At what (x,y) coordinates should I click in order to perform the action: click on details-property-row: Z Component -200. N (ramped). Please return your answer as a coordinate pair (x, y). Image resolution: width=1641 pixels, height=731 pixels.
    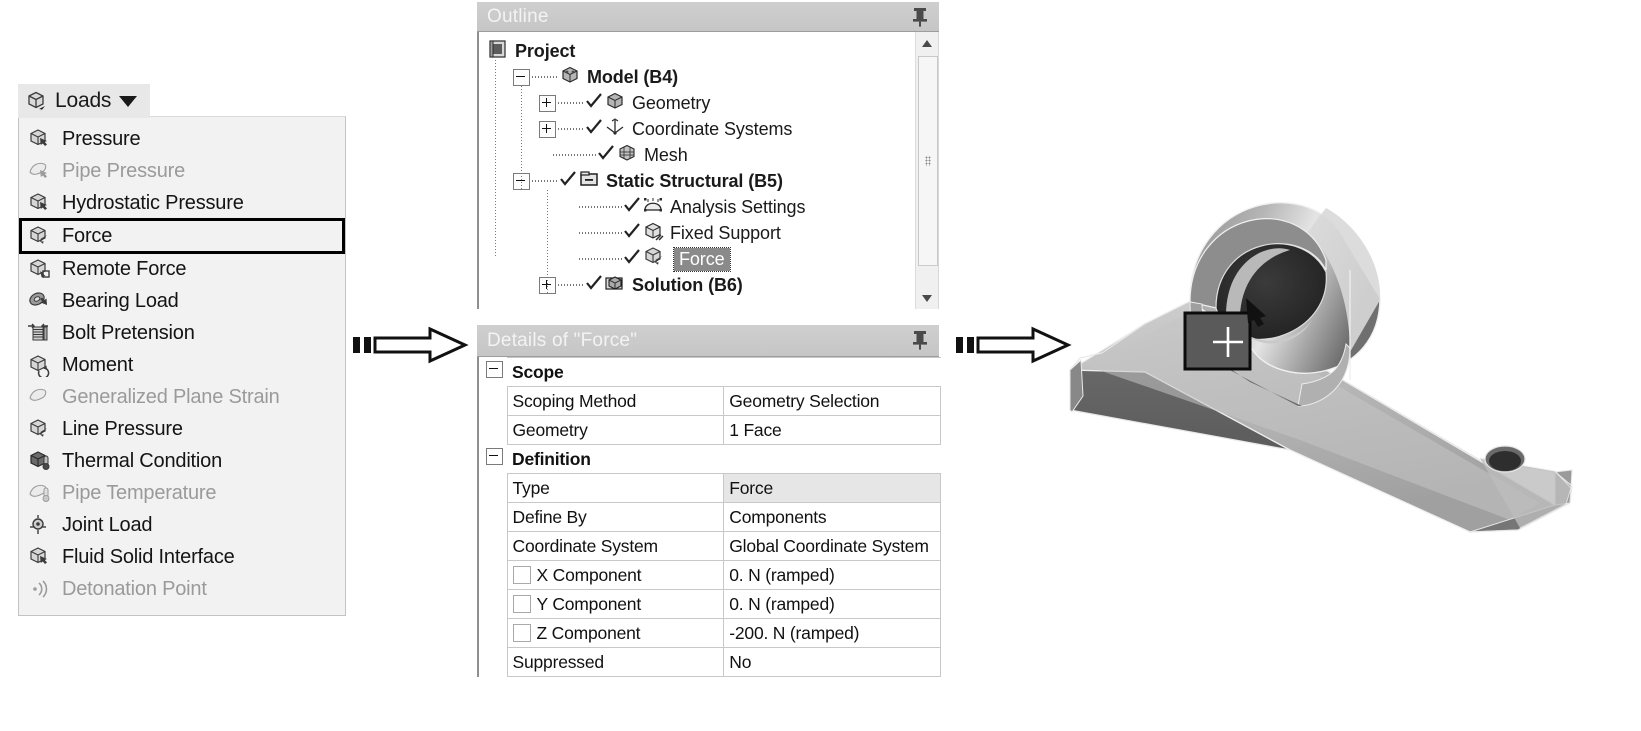
    Looking at the image, I should click on (711, 633).